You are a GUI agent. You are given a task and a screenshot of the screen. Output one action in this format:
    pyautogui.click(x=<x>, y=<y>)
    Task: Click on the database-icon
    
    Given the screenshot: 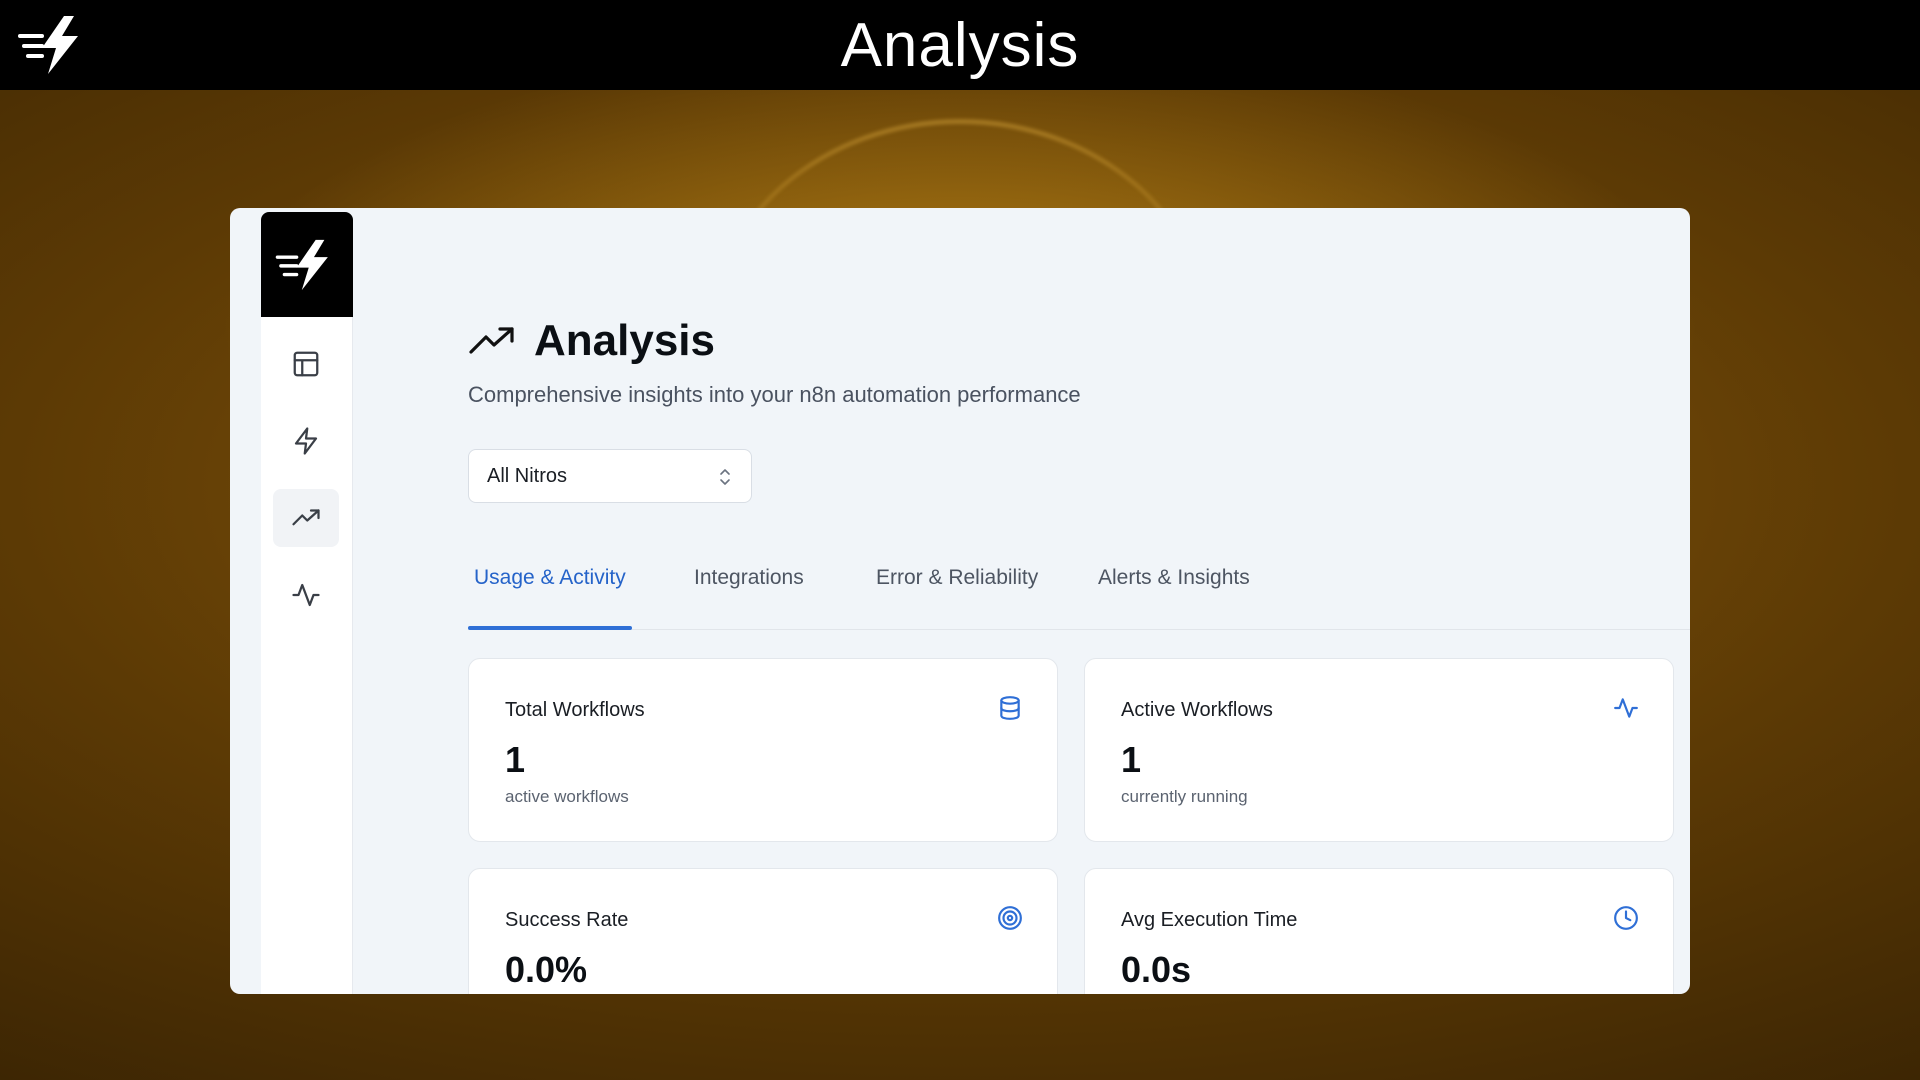 What is the action you would take?
    pyautogui.click(x=1010, y=708)
    